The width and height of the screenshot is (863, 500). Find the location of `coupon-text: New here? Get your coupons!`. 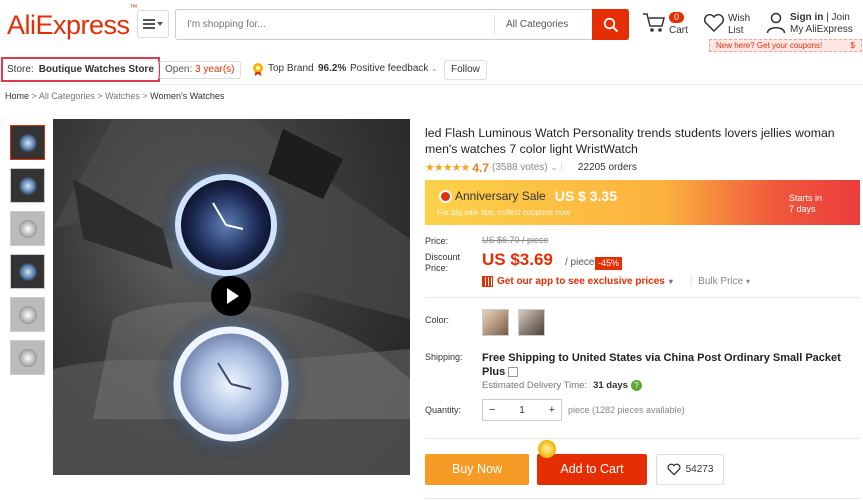

coupon-text: New here? Get your coupons! is located at coordinates (769, 45).